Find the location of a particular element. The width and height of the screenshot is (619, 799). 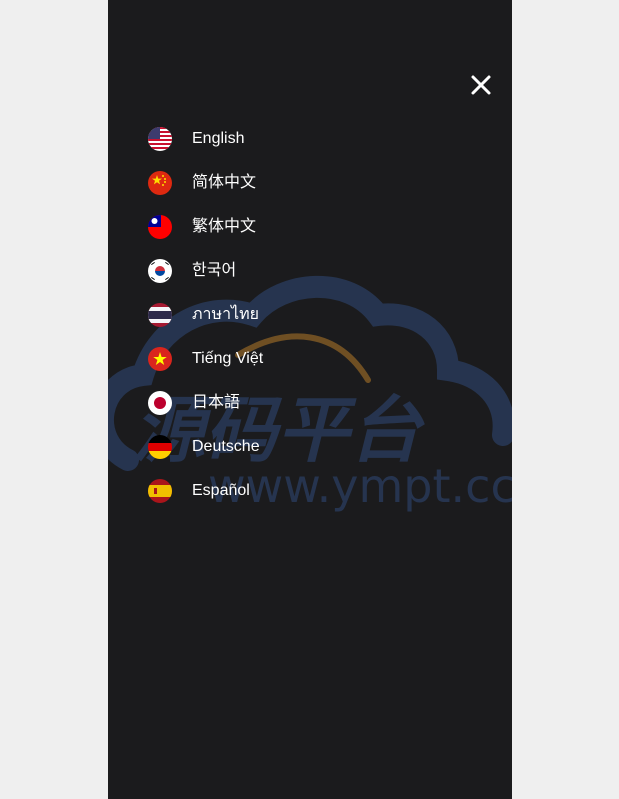

language-option-simplified-chinese: 简体中文 is located at coordinates (308, 183).